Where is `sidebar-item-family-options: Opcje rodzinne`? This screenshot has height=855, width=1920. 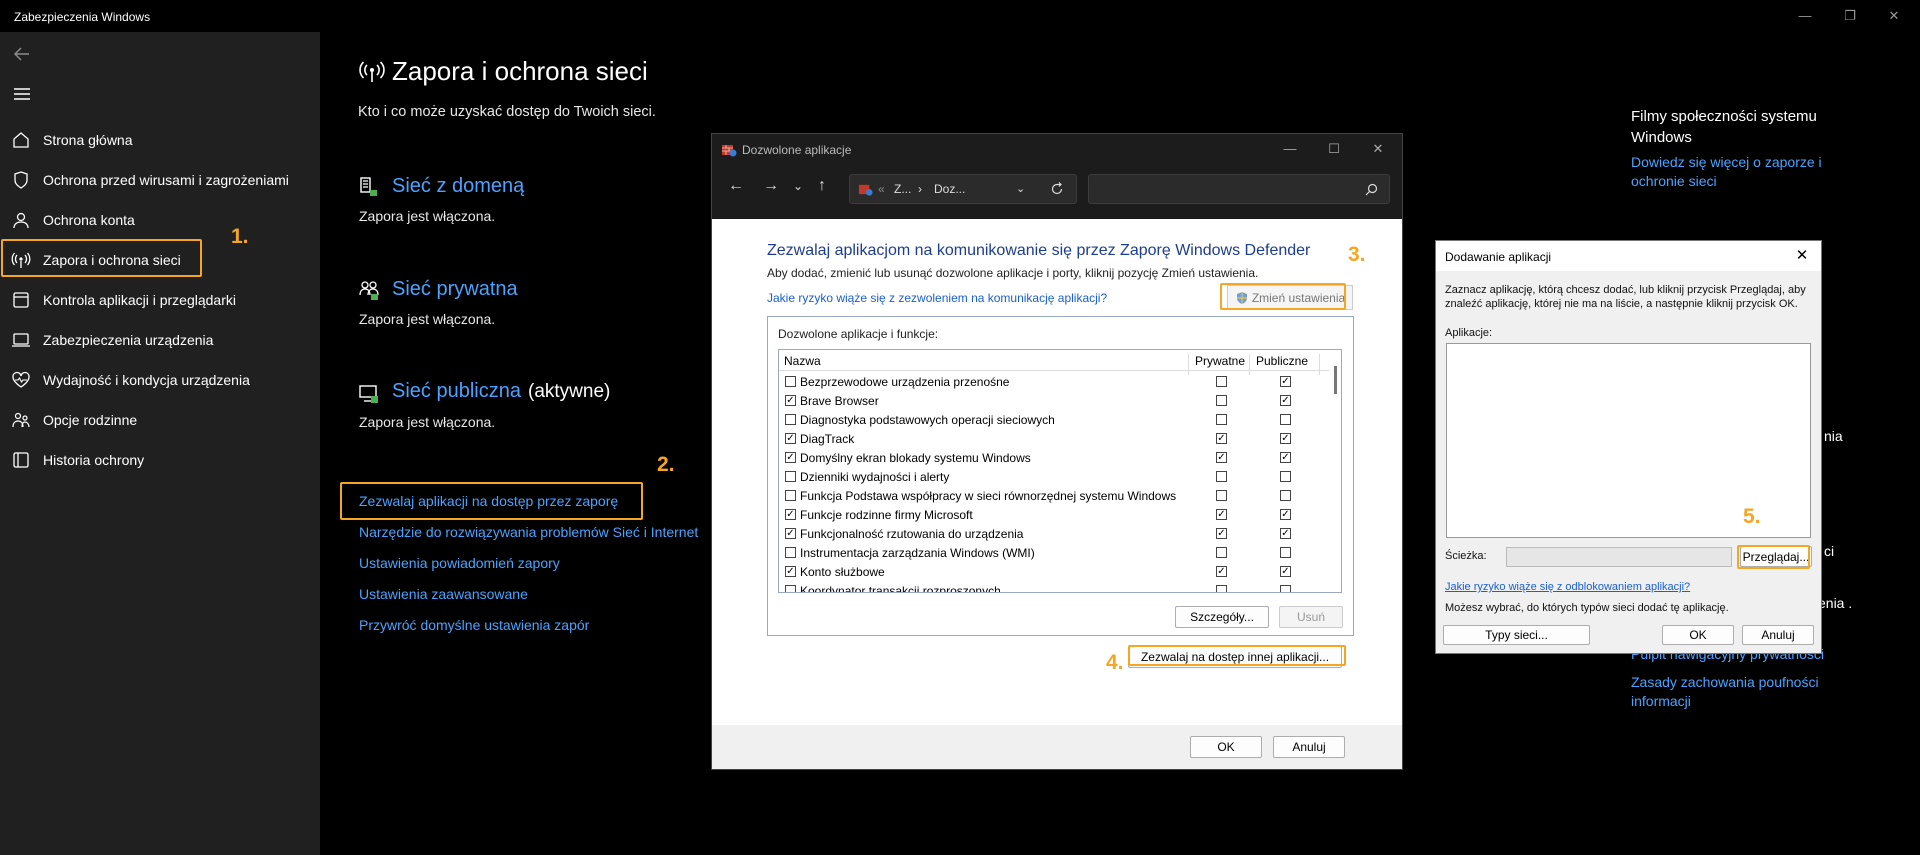
sidebar-item-family-options: Opcje rodzinne is located at coordinates (102, 420).